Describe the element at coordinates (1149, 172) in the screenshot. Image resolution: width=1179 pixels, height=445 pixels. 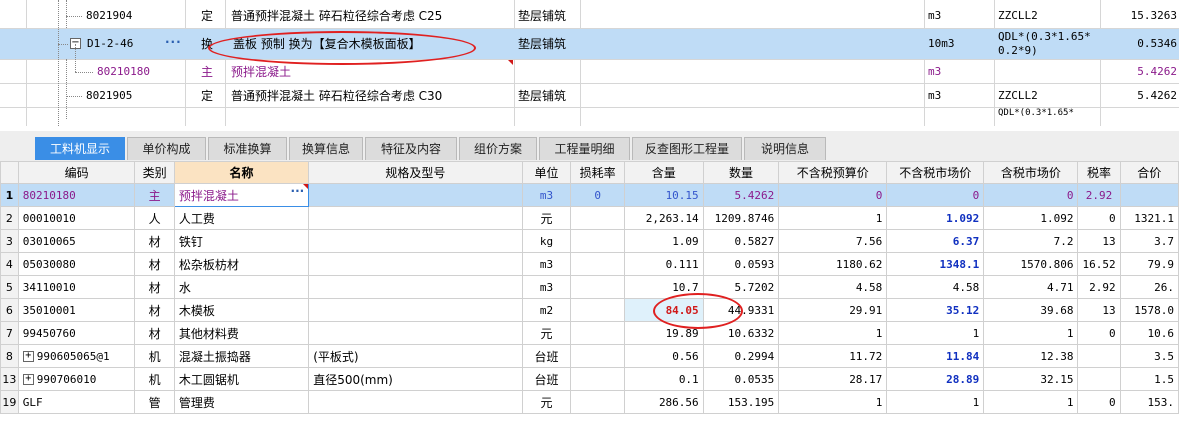
I see `col-header-total: 合价` at that location.